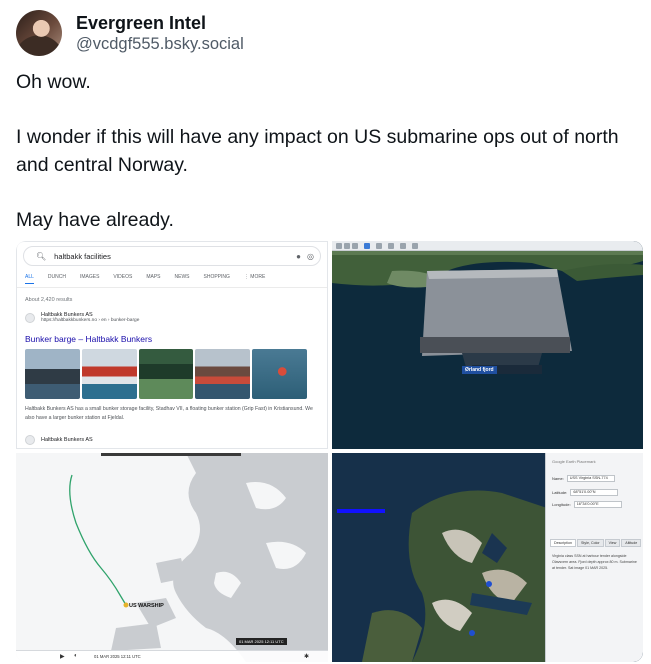 The image size is (651, 664). What do you see at coordinates (41, 256) in the screenshot?
I see `search-icon: 🔍︎` at bounding box center [41, 256].